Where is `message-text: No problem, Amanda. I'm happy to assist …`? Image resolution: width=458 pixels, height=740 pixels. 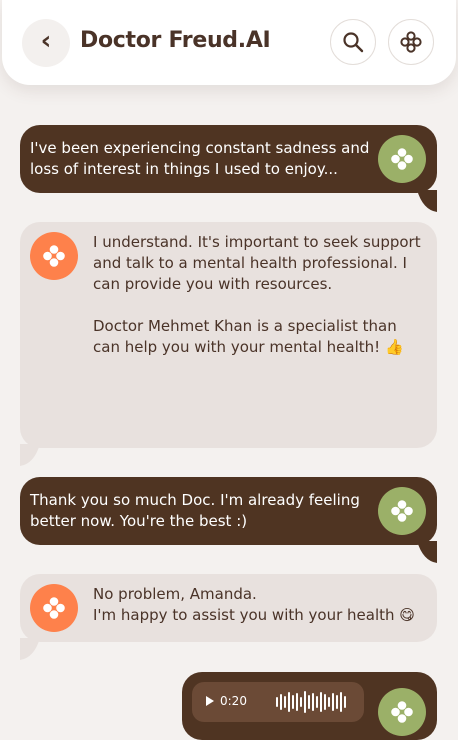 message-text: No problem, Amanda. I'm happy to assist … is located at coordinates (254, 604).